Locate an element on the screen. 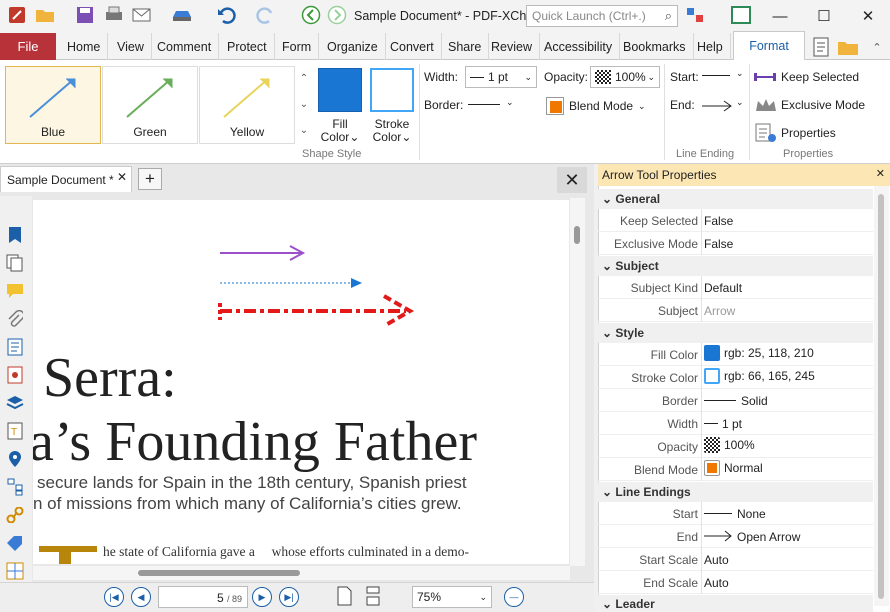 Image resolution: width=890 pixels, height=612 pixels. next-page-button: ▶ is located at coordinates (262, 597).